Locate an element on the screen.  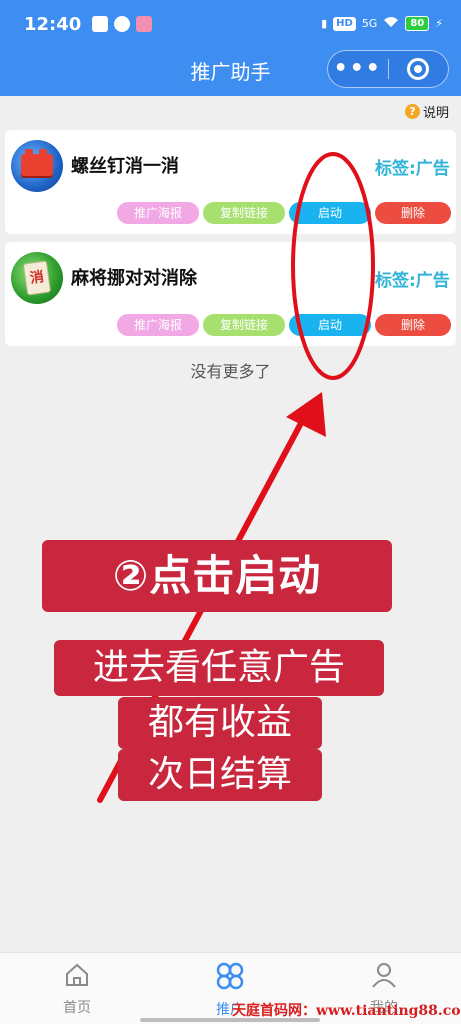
tab-home-label: 首页 is located at coordinates (77, 1008).